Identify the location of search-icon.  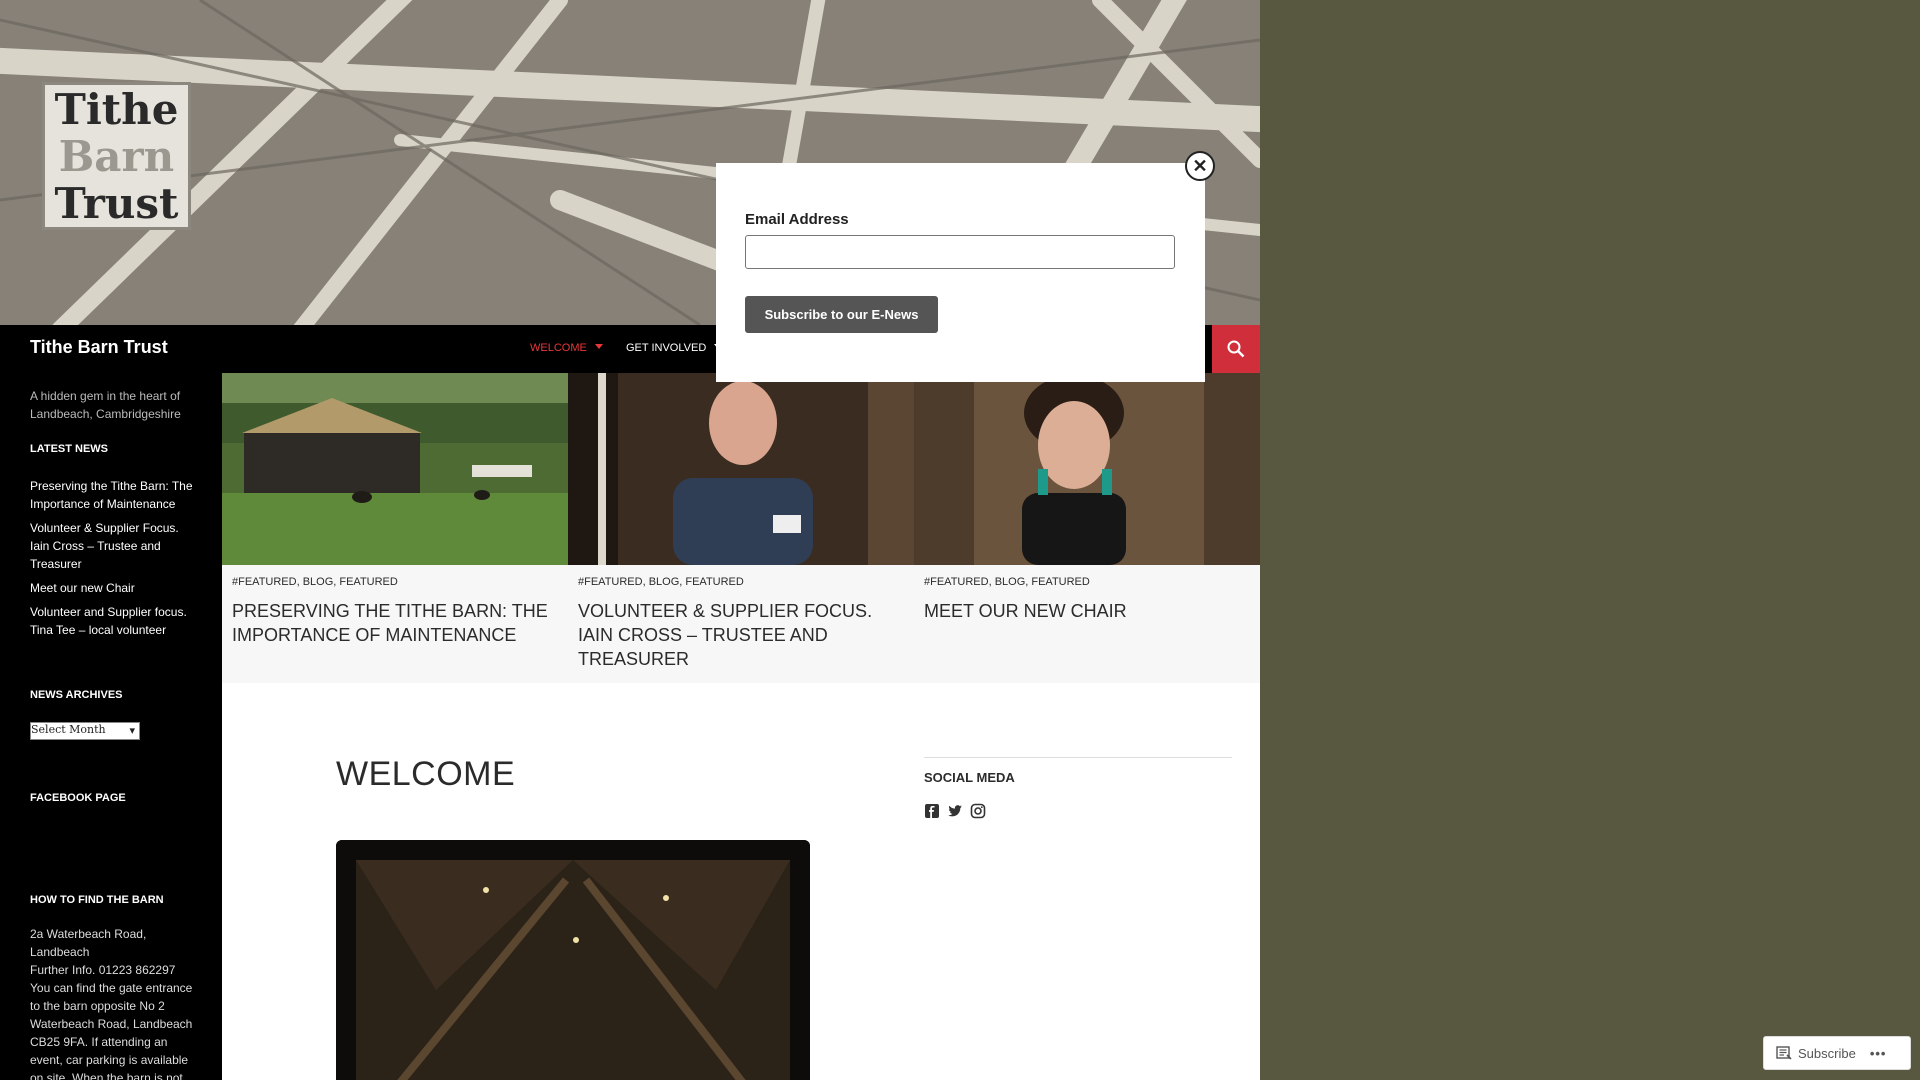
(1236, 349).